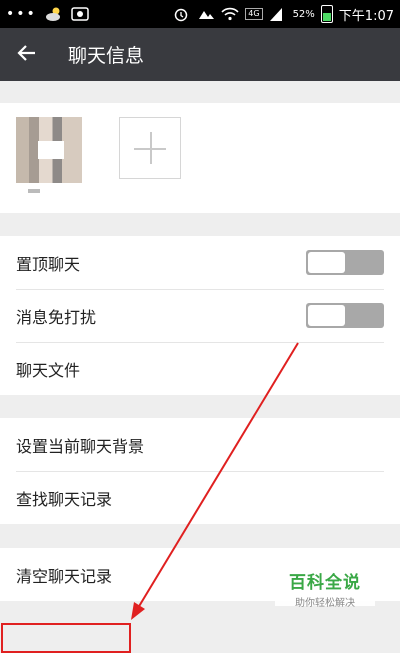  What do you see at coordinates (200, 444) in the screenshot?
I see `chat-background-row: 设置当前聊天背景` at bounding box center [200, 444].